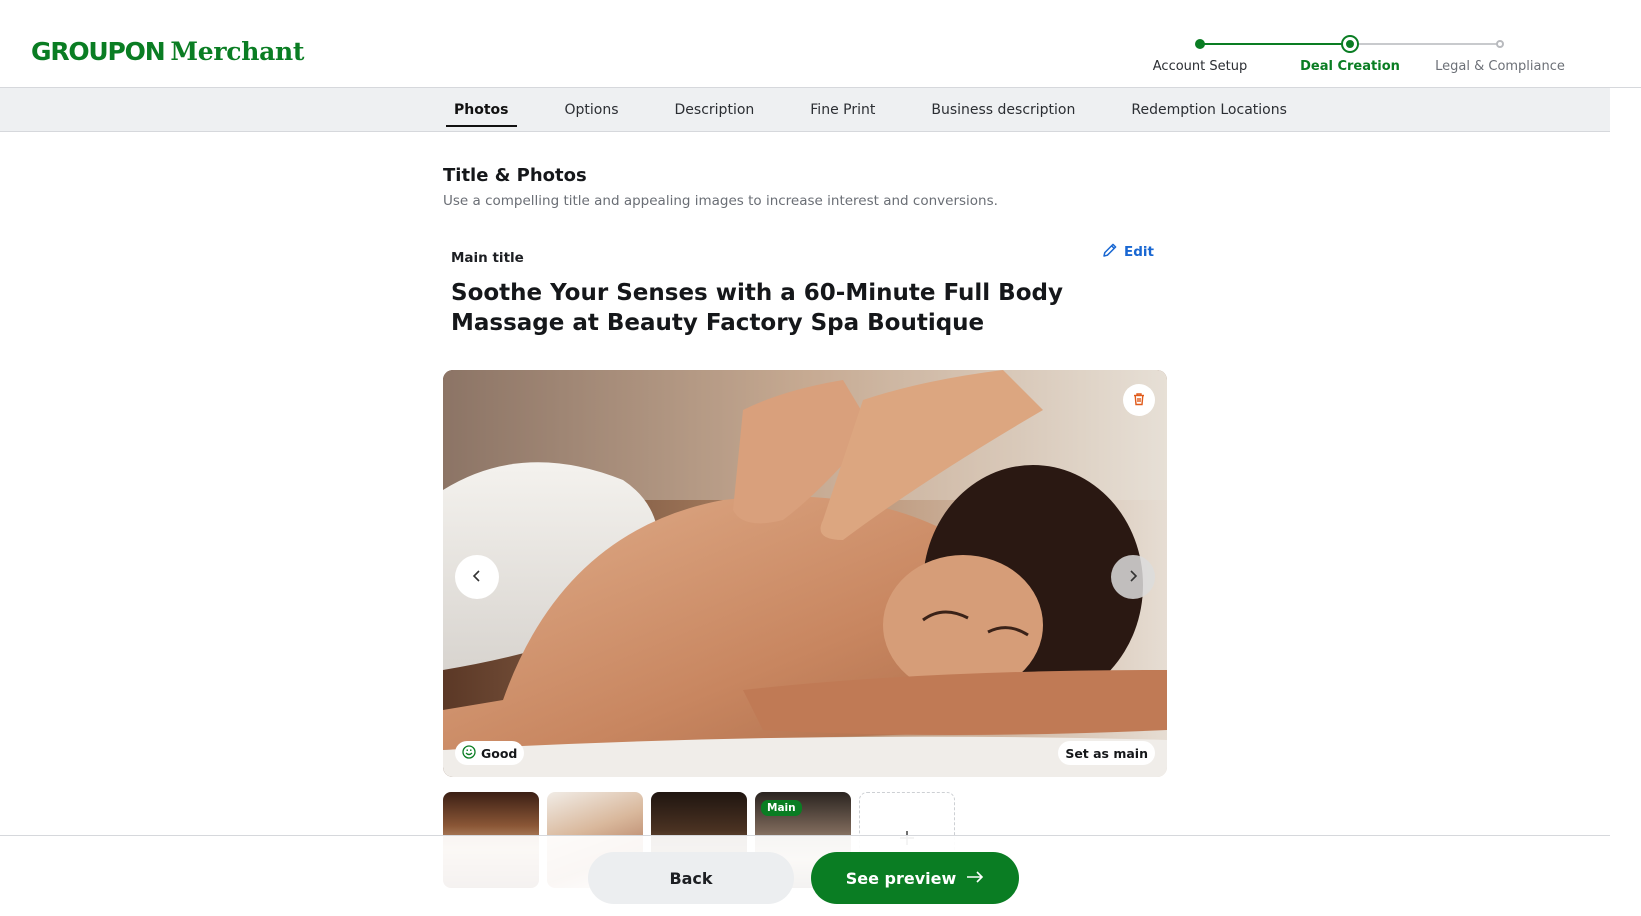 The image size is (1641, 916). What do you see at coordinates (781, 808) in the screenshot?
I see `main-photo-tag: Main` at bounding box center [781, 808].